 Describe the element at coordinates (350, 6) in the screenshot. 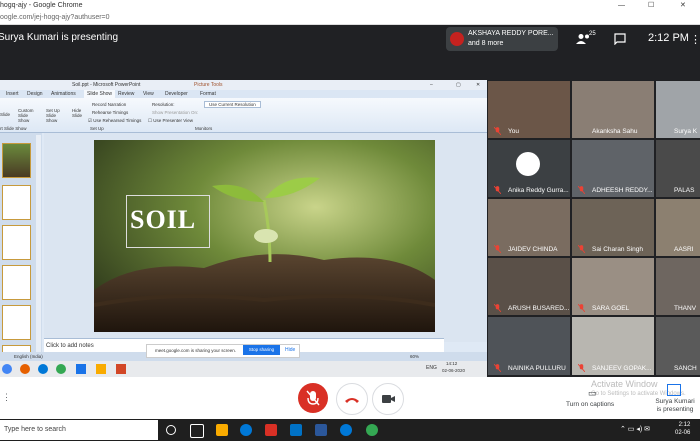

I see `browser-titlebar: hogq-ajy - Google Chrome — ☐ ✕` at that location.